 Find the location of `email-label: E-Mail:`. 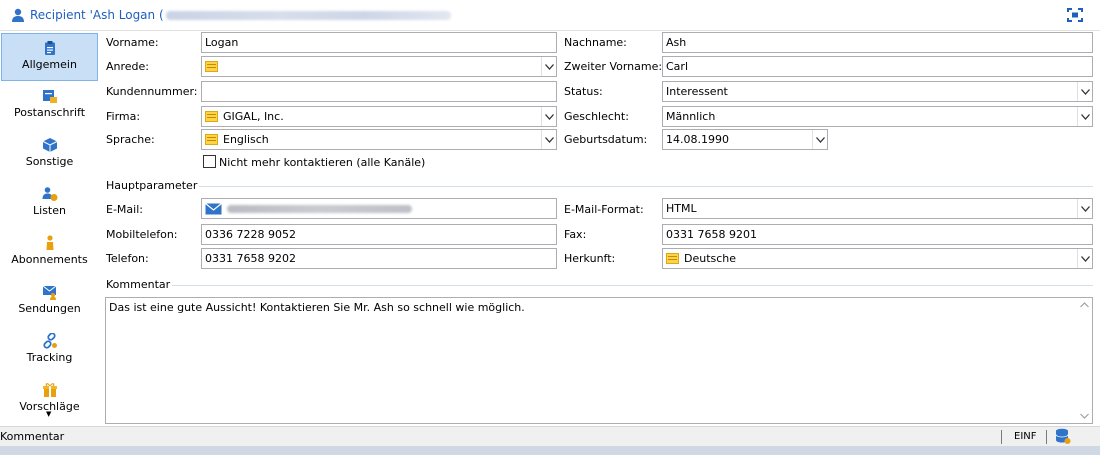

email-label: E-Mail: is located at coordinates (124, 209).